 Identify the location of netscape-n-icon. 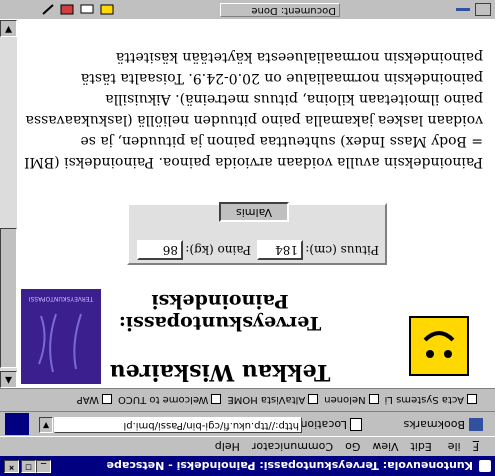
(17, 424).